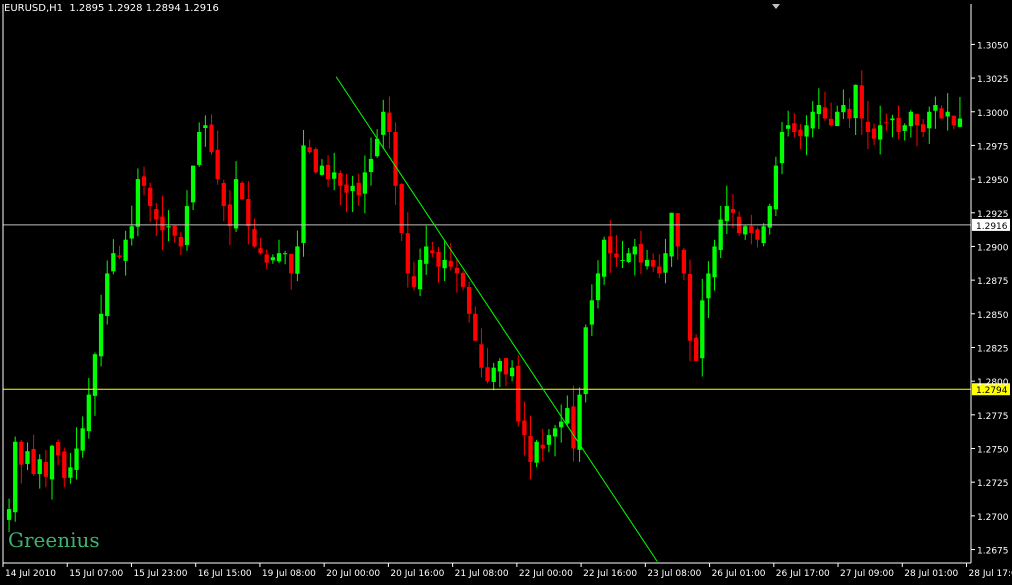 The image size is (1012, 585). What do you see at coordinates (993, 383) in the screenshot?
I see `y-tick-label: 1.2800` at bounding box center [993, 383].